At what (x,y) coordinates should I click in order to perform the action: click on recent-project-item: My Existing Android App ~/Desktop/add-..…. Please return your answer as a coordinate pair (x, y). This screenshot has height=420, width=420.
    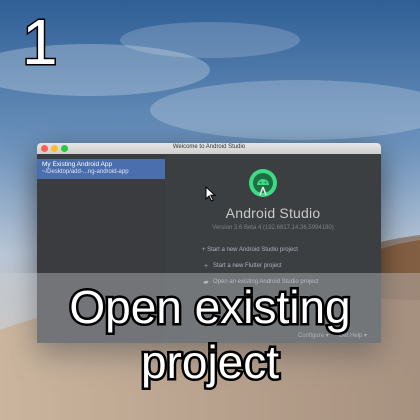
    Looking at the image, I should click on (101, 169).